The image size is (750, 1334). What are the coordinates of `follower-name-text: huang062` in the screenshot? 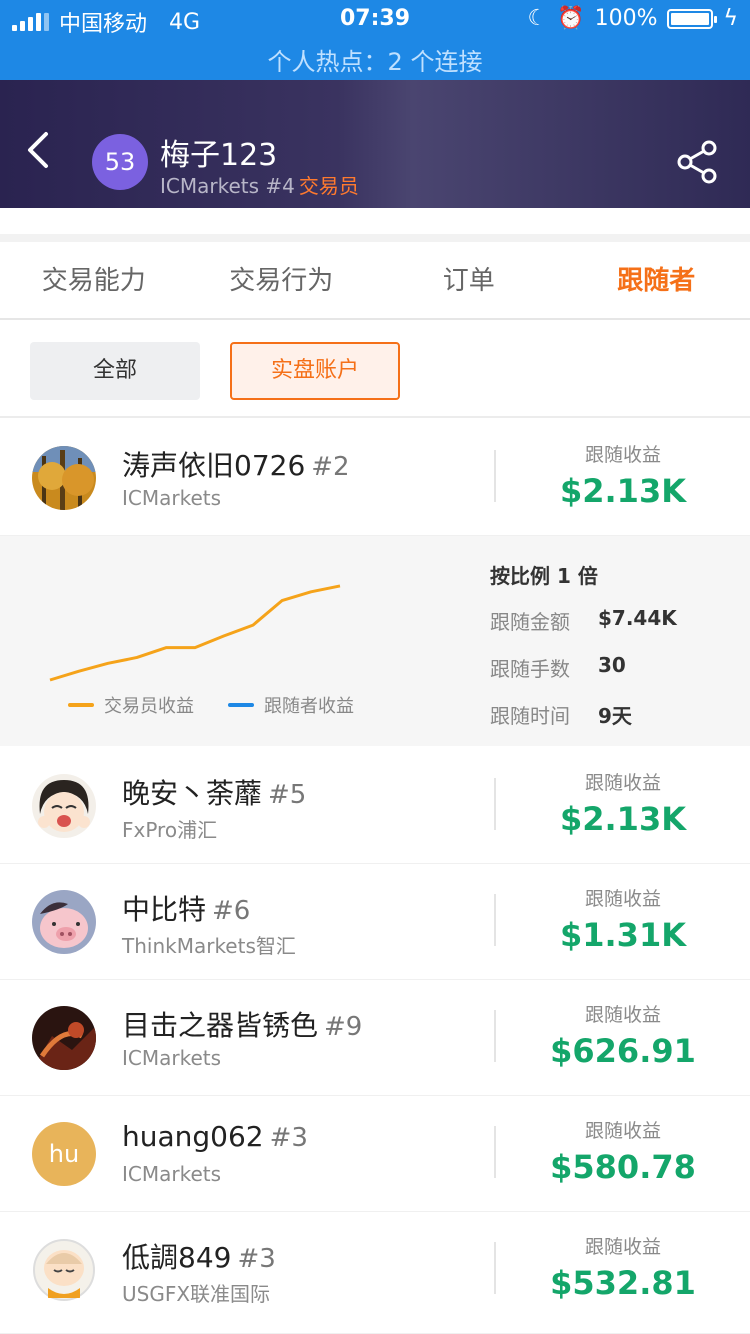 It's located at (193, 1136).